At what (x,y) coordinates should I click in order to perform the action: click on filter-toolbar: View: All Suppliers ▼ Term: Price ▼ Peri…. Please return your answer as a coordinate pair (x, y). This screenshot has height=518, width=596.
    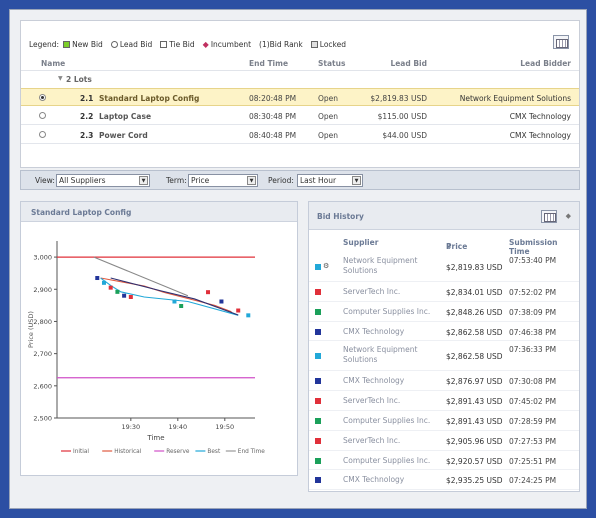
    Looking at the image, I should click on (300, 180).